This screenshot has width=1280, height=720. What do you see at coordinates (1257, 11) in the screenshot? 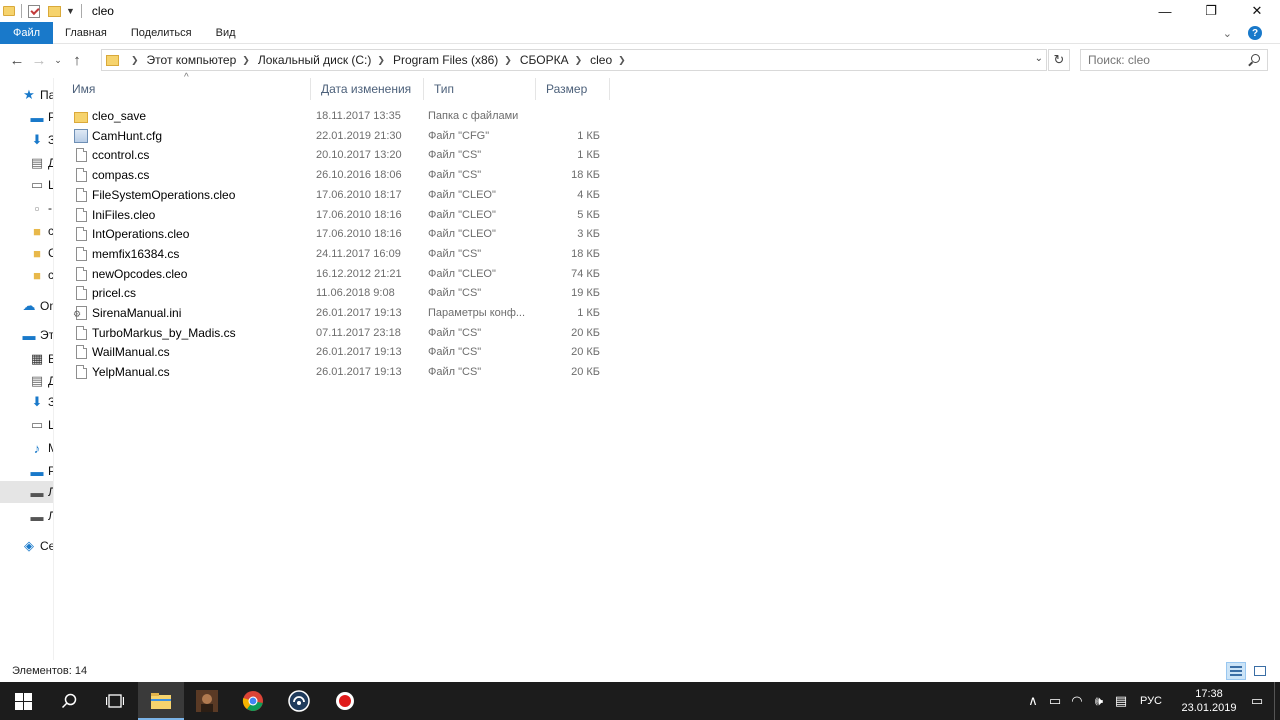
I see `close-button: ✕` at bounding box center [1257, 11].